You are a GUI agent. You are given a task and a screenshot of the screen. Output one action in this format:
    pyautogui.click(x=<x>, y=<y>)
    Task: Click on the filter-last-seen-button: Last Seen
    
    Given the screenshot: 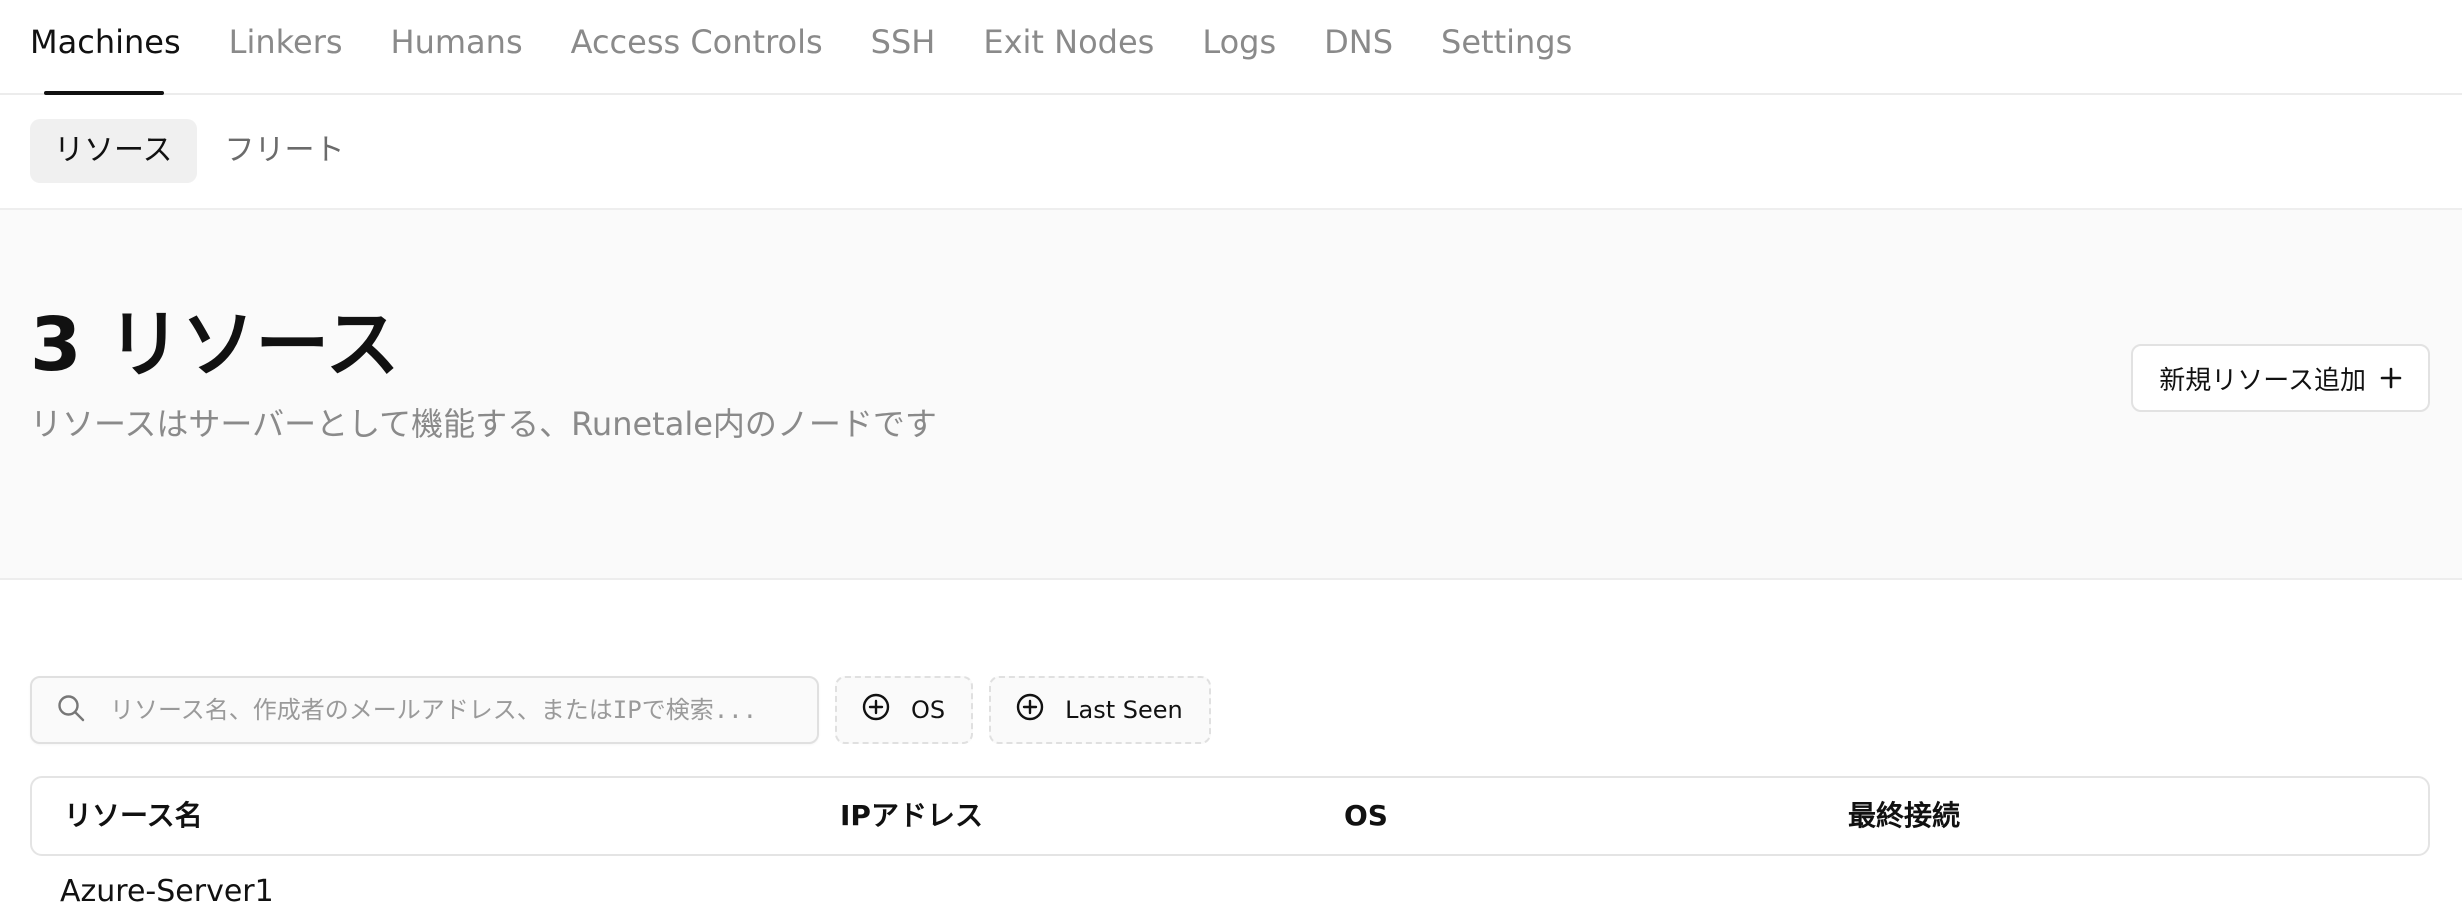 What is the action you would take?
    pyautogui.click(x=1100, y=710)
    